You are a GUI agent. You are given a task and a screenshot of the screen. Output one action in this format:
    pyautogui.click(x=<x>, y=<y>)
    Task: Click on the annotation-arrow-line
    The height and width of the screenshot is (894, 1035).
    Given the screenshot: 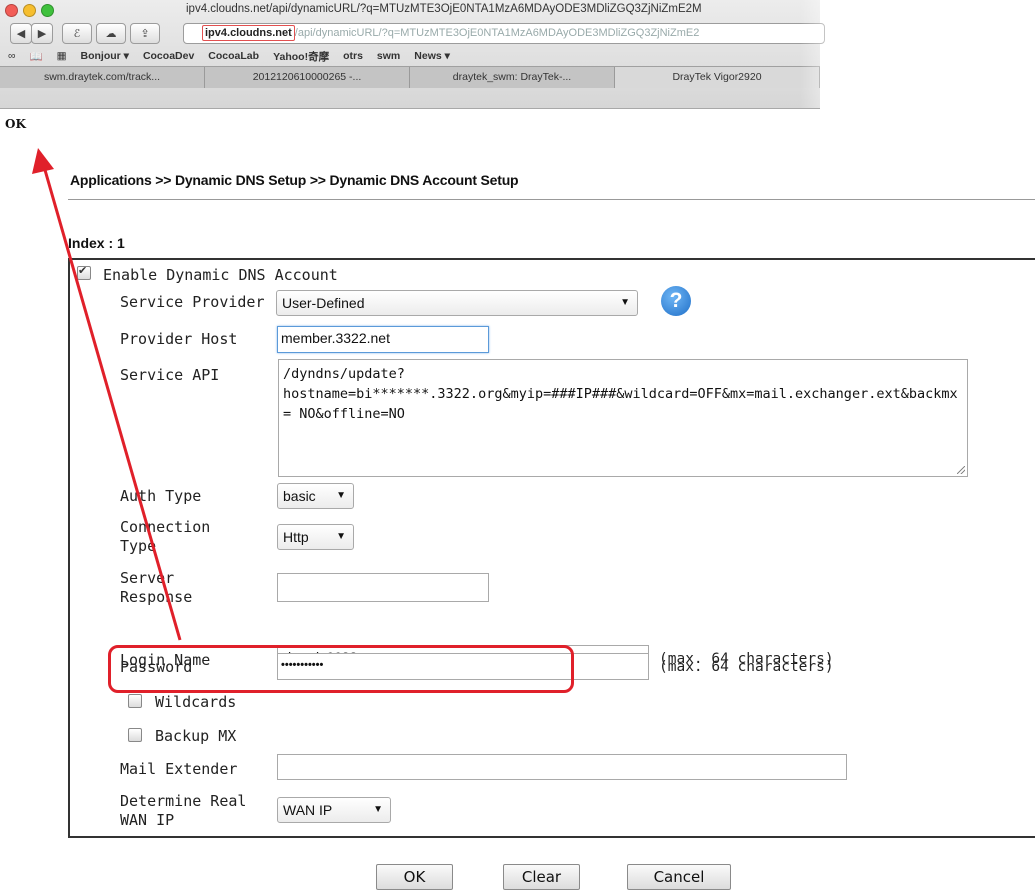 What is the action you would take?
    pyautogui.click(x=112, y=405)
    